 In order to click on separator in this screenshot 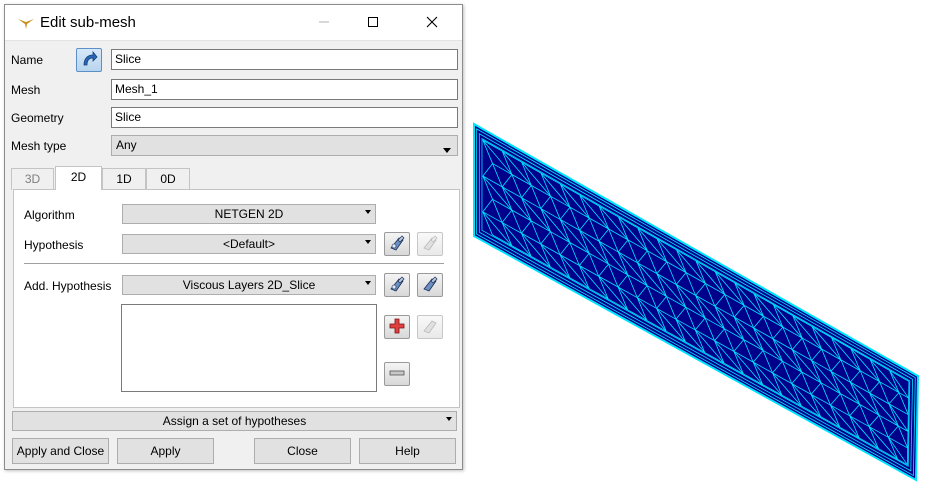, I will do `click(234, 263)`.